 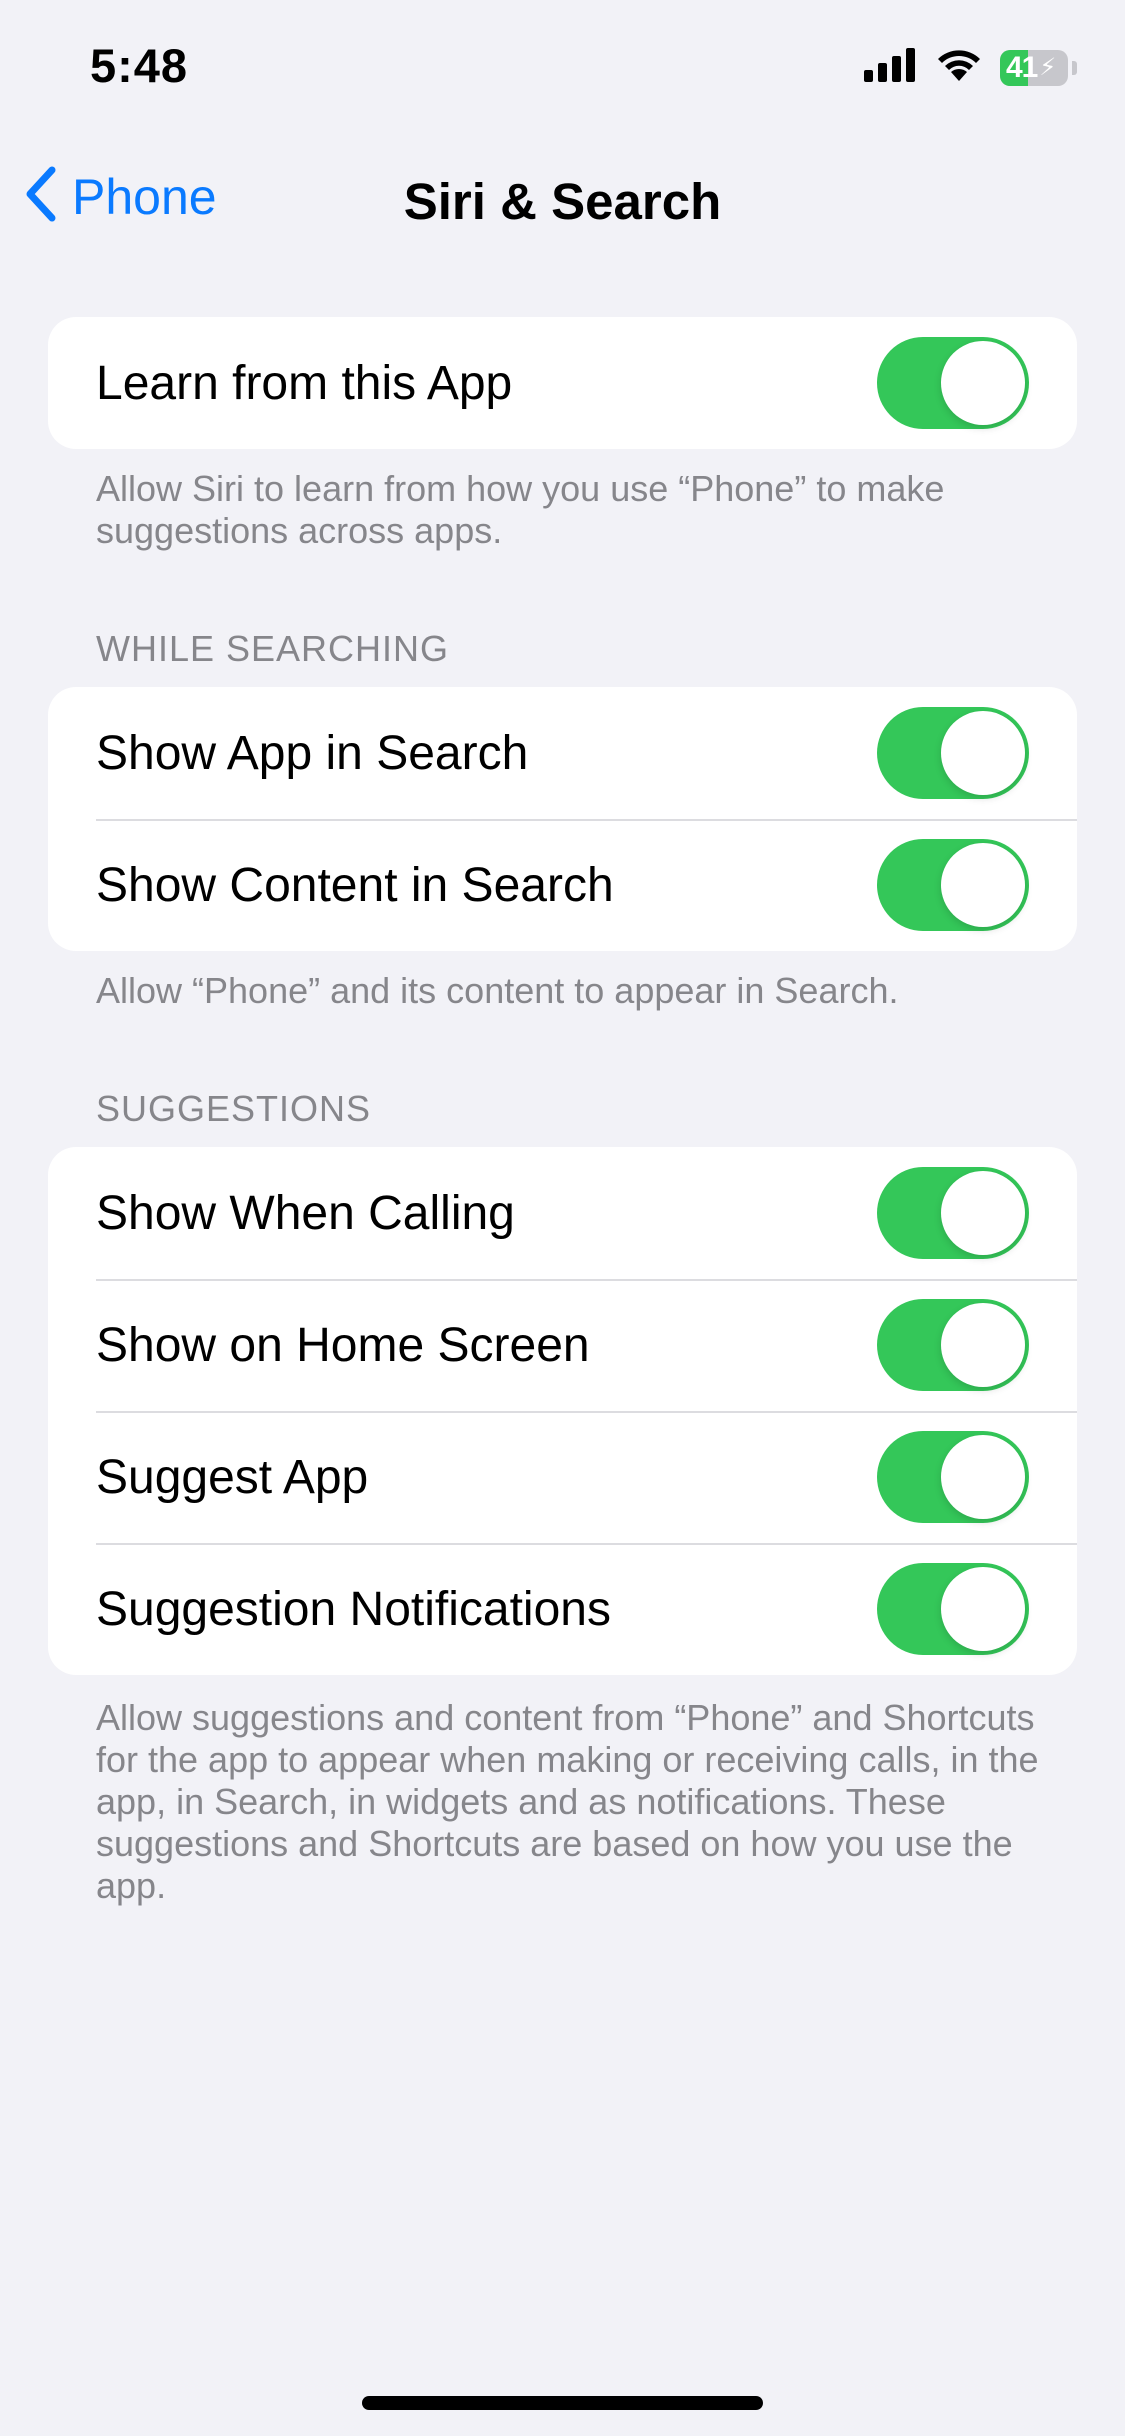 I want to click on show-on-home-screen-toggle, so click(x=953, y=1345).